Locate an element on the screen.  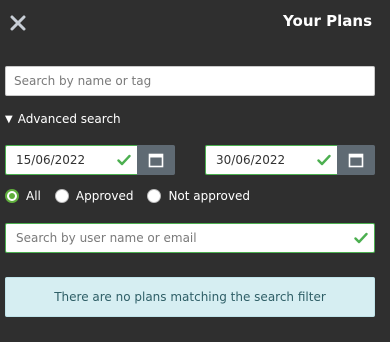
date-to-field: 30/06/2022 is located at coordinates (271, 160).